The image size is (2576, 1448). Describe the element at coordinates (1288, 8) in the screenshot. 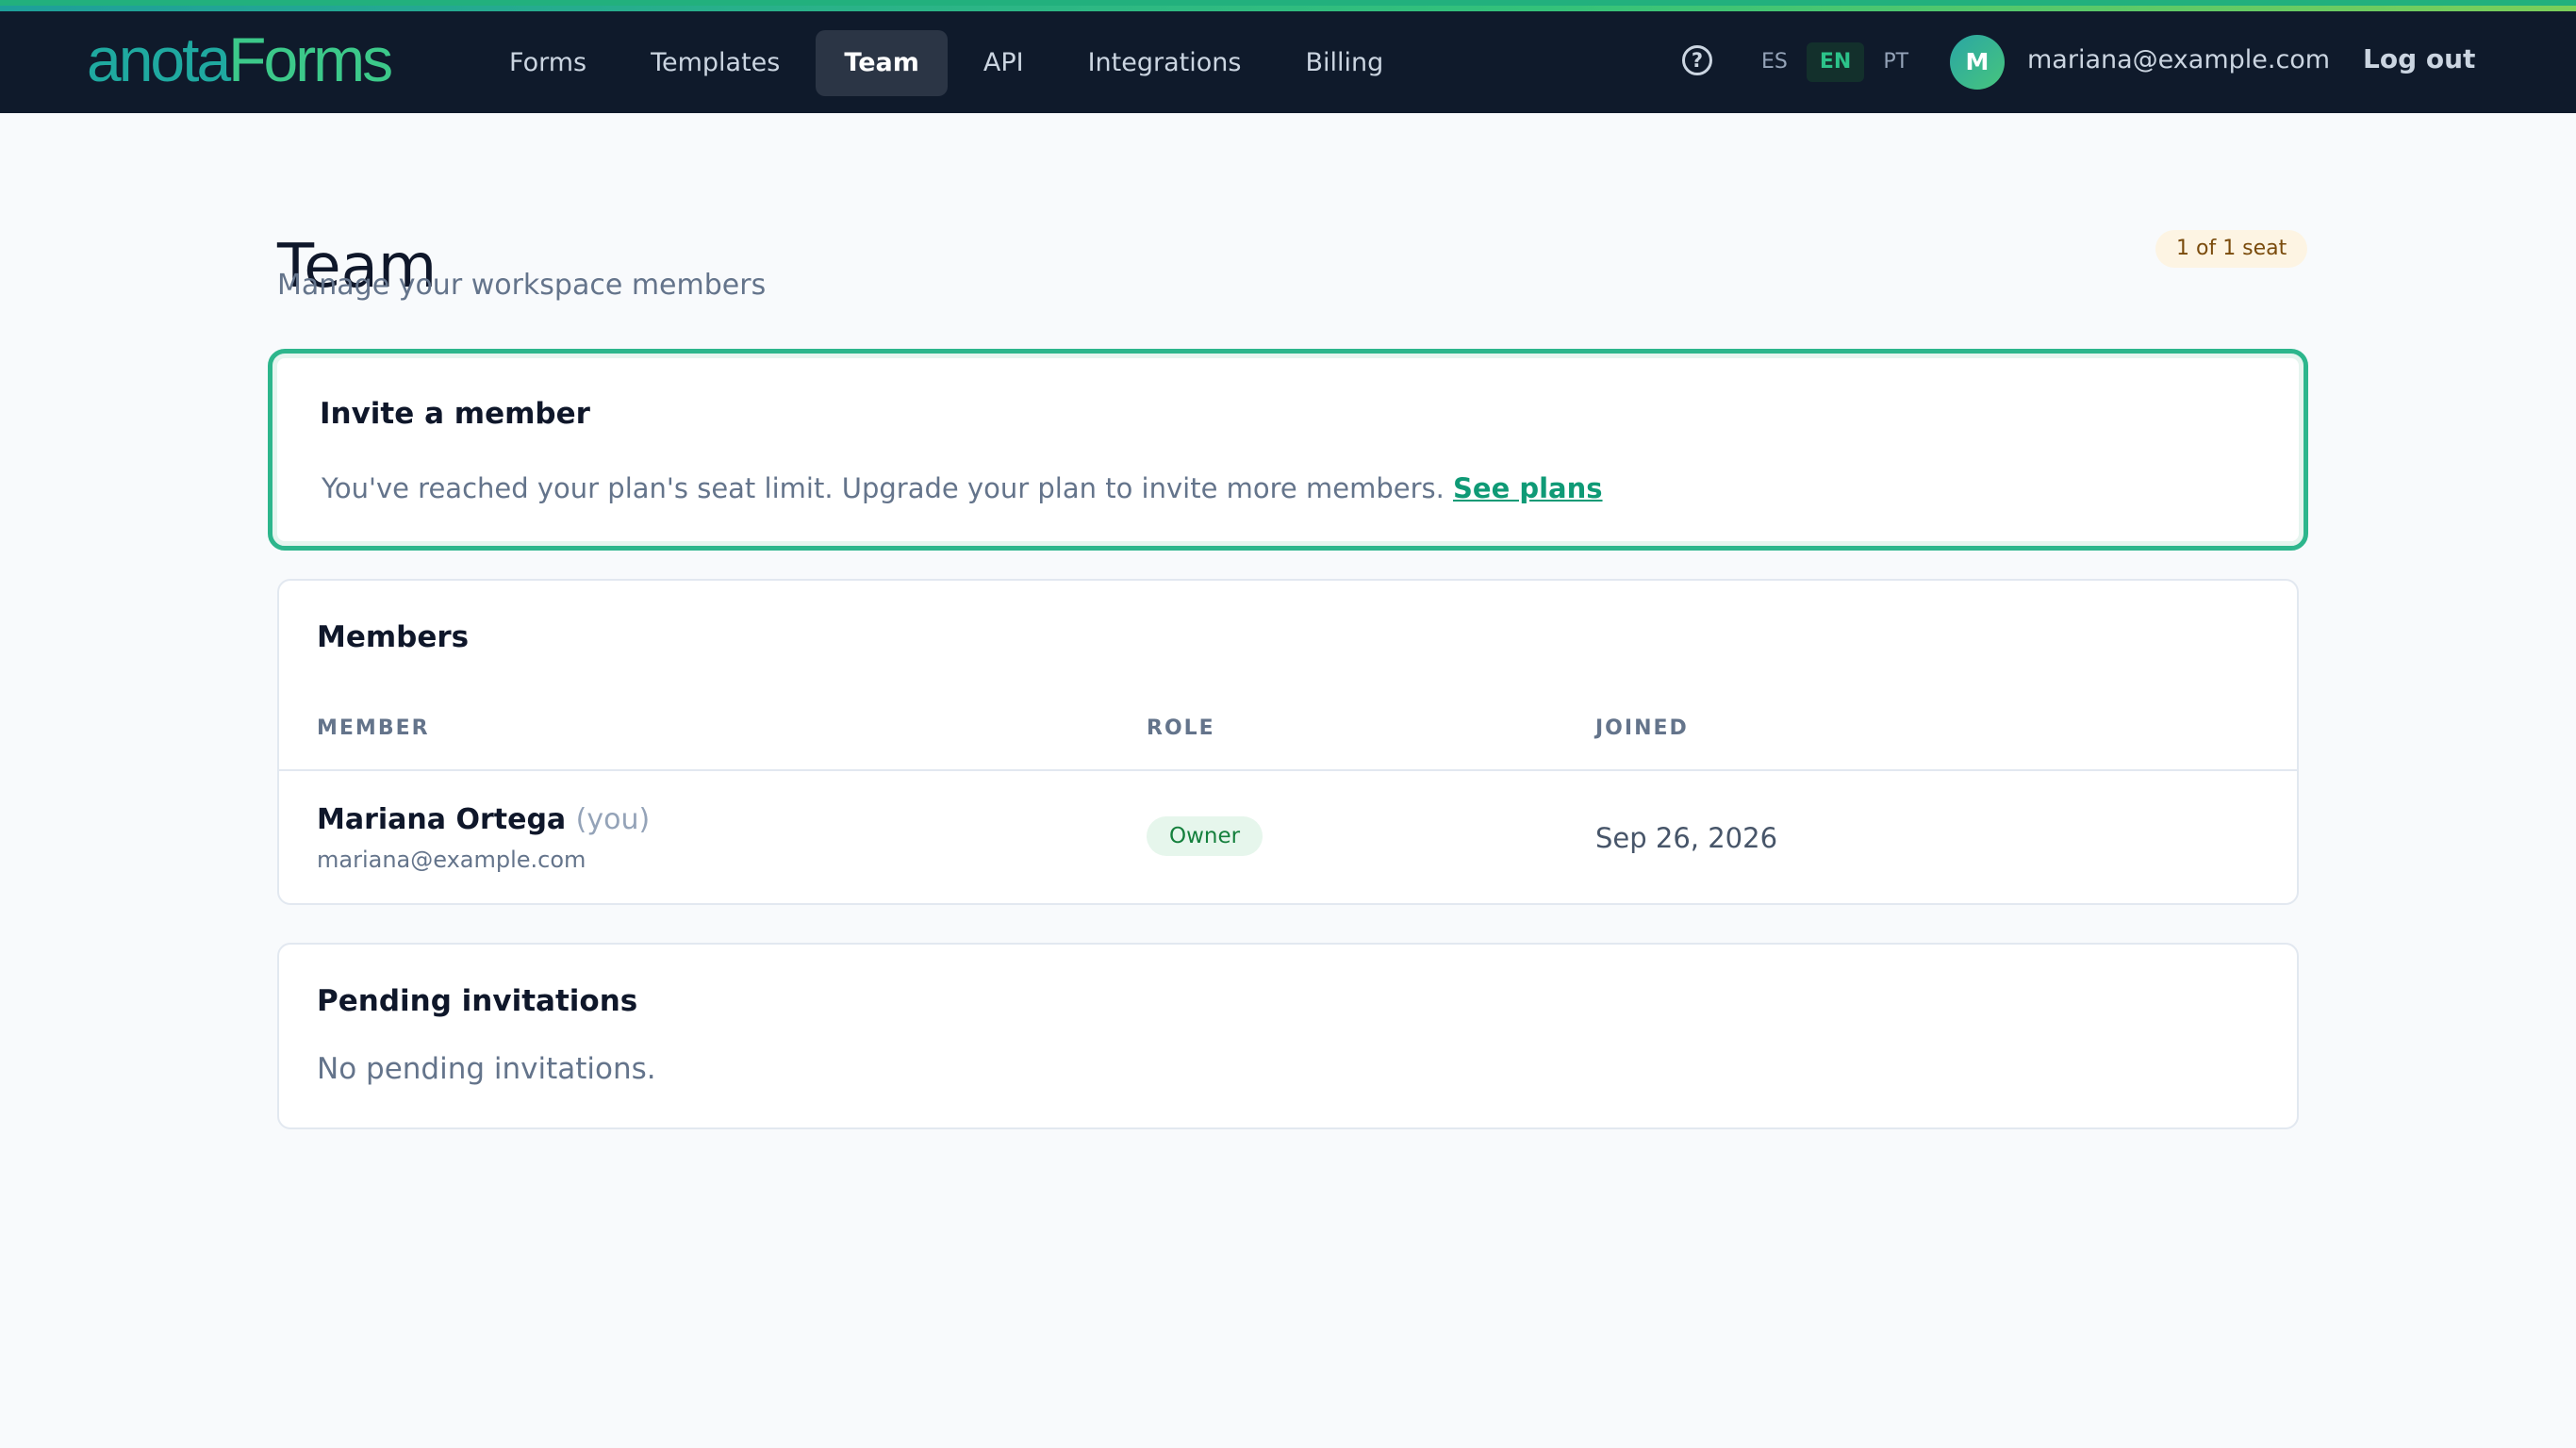

I see `topbar-accent-strip` at that location.